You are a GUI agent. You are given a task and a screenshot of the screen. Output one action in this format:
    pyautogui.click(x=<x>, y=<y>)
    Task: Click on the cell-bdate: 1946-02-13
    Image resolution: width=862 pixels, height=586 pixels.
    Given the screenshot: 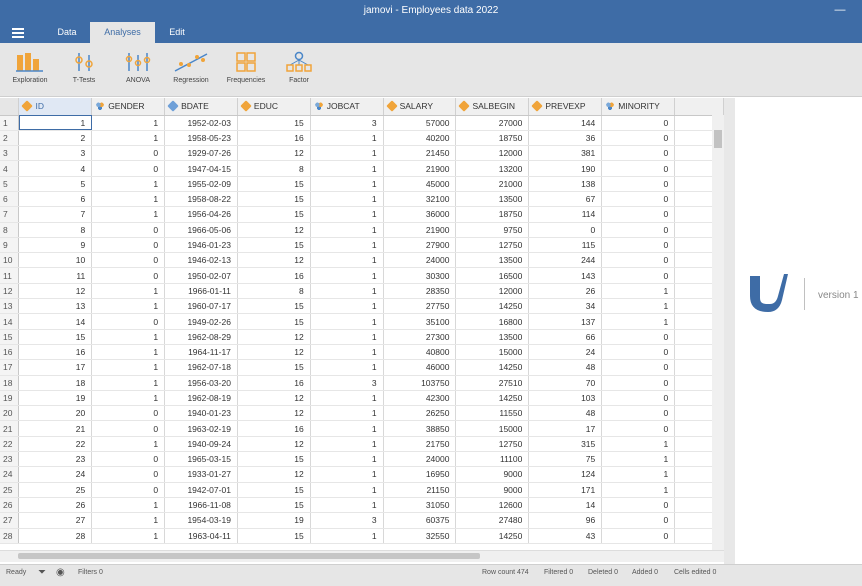 What is the action you would take?
    pyautogui.click(x=201, y=260)
    